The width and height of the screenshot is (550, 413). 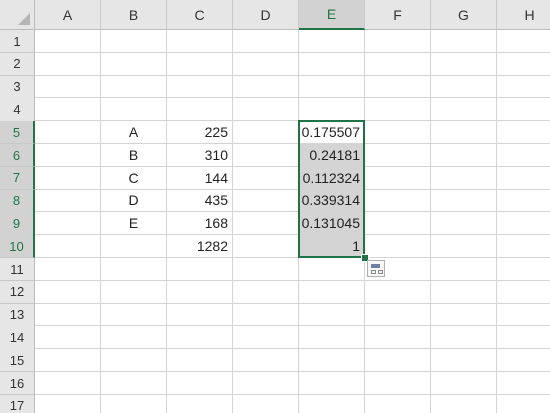 I want to click on row-header-10: 10, so click(x=17, y=247).